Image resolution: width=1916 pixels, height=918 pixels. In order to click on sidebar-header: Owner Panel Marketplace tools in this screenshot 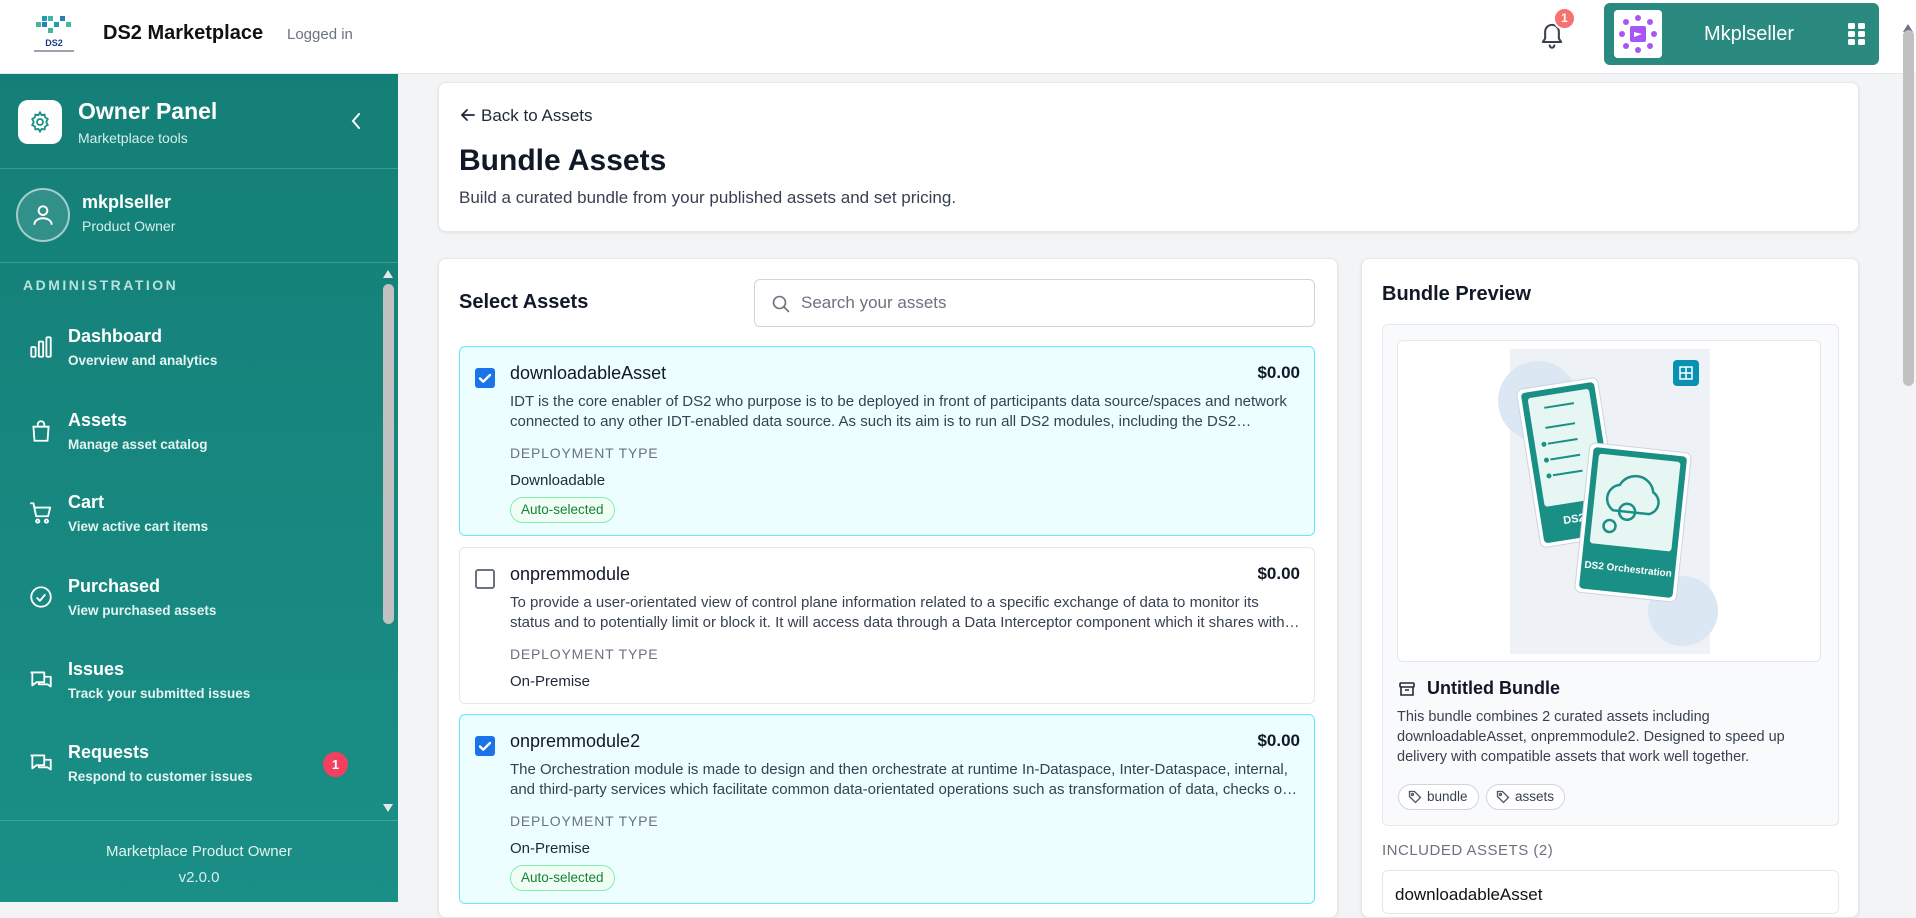, I will do `click(199, 121)`.